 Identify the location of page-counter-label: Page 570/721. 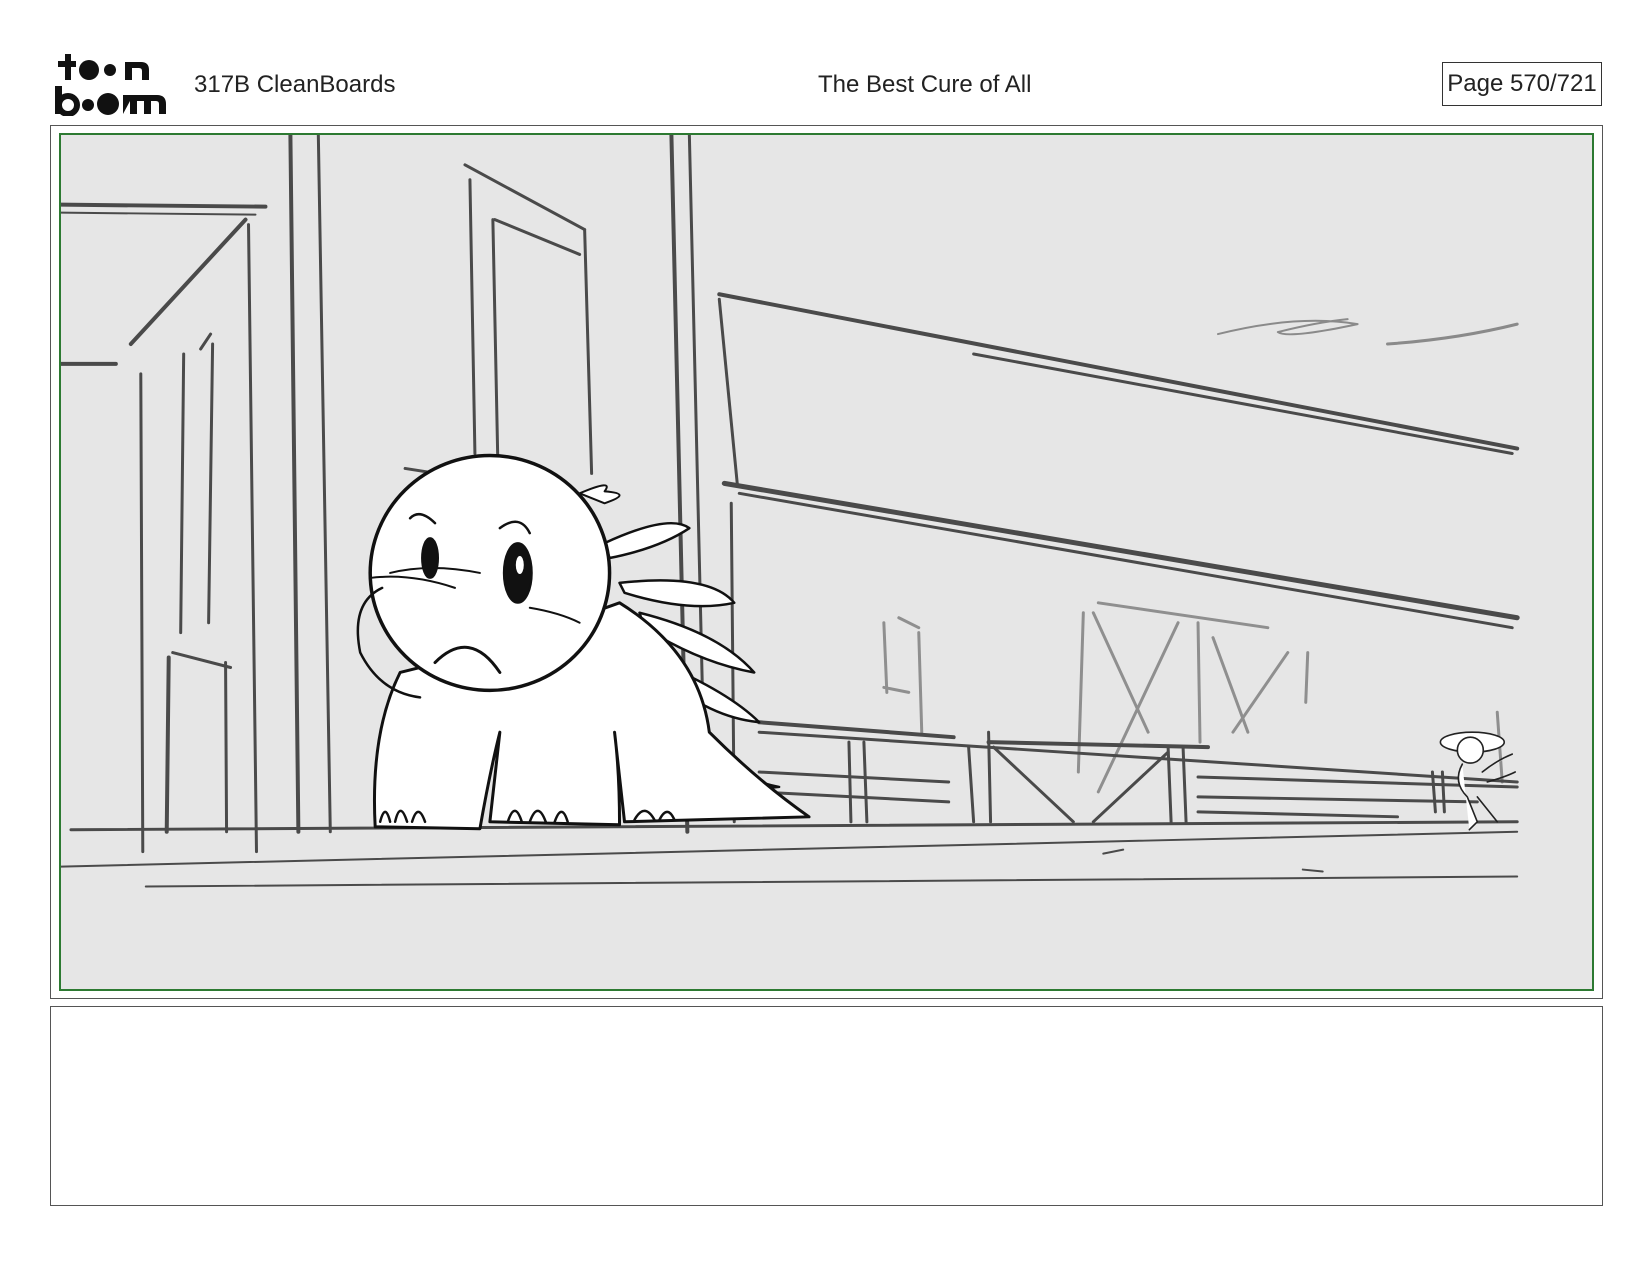
(1522, 83).